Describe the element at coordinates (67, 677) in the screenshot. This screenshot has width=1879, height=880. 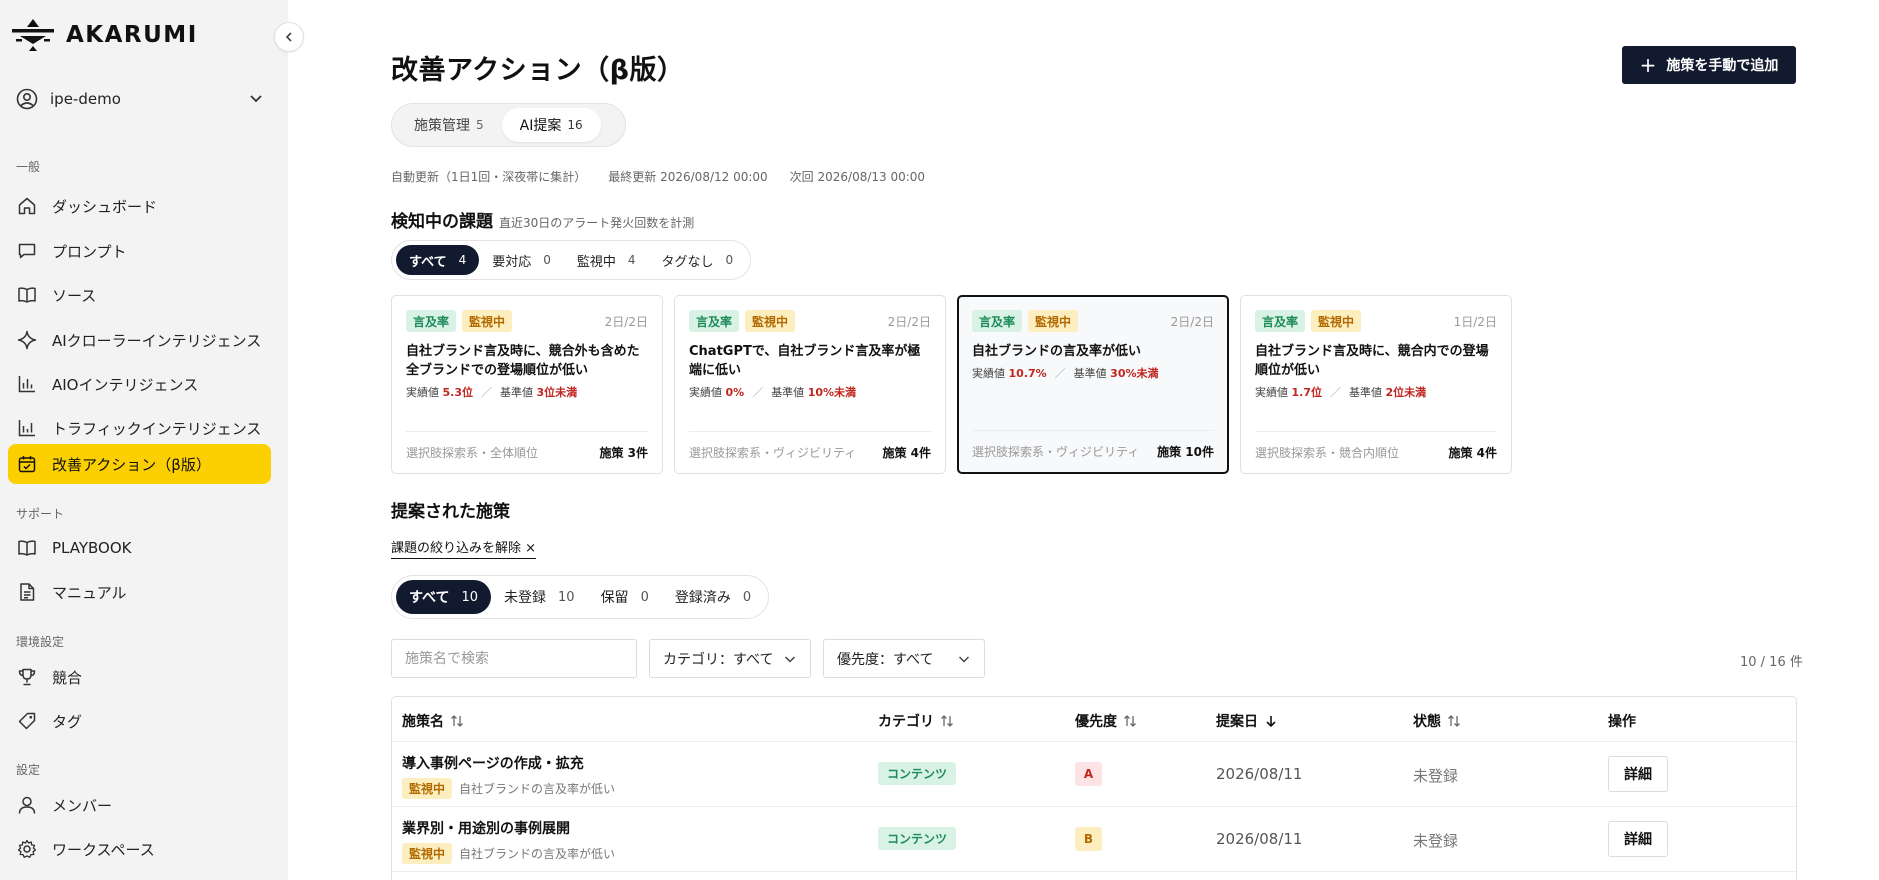
I see `sidebar-item-label: 競合` at that location.